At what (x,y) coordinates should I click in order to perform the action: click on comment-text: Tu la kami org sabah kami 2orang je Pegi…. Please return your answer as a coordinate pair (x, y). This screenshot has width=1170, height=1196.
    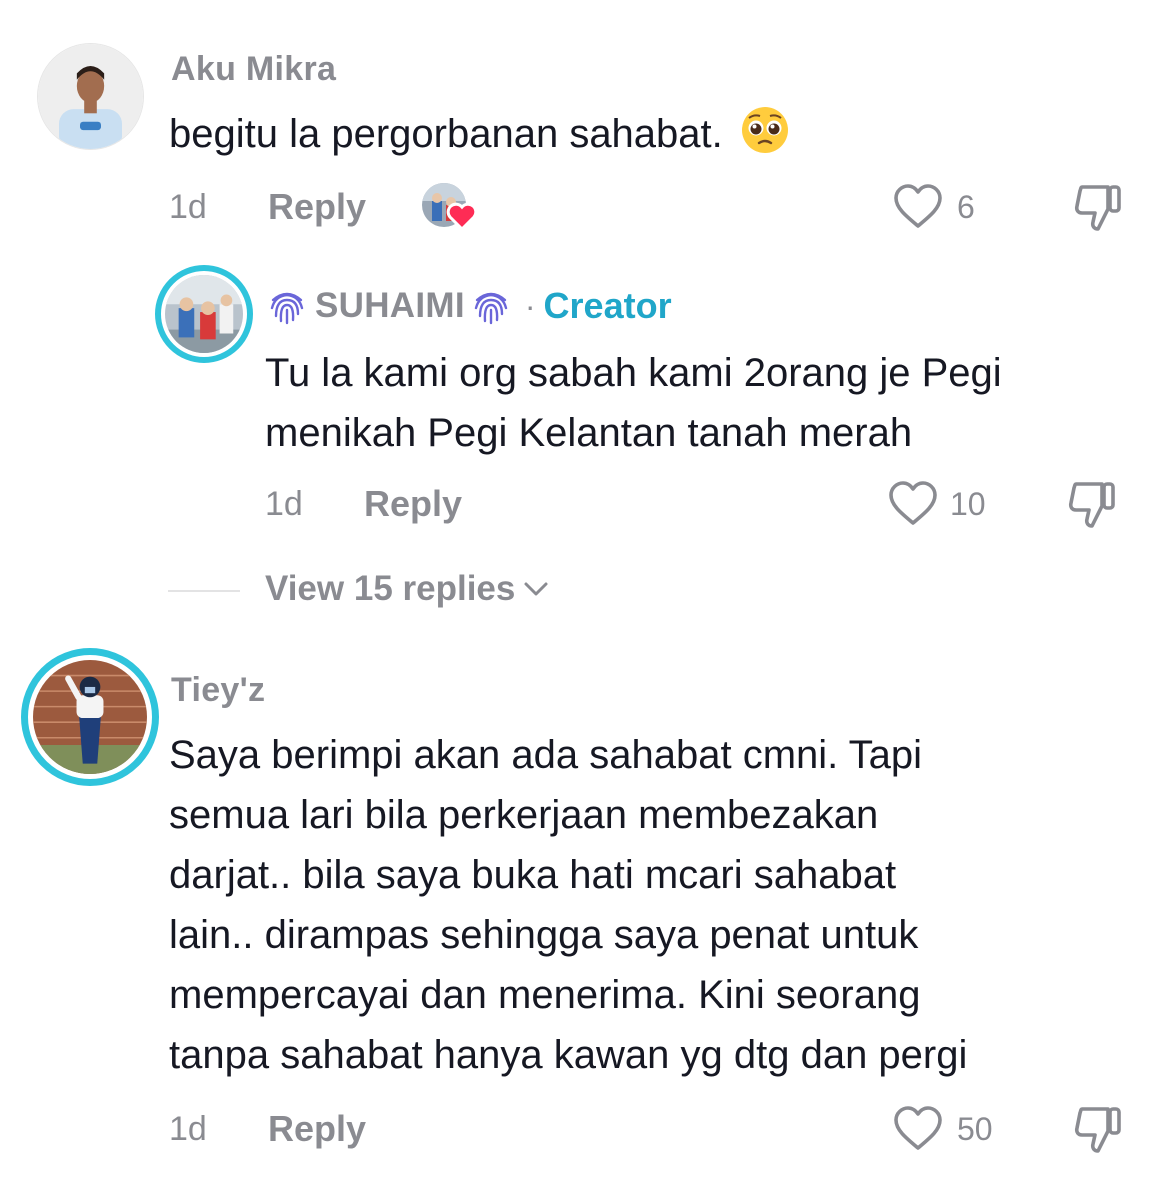
    Looking at the image, I should click on (633, 403).